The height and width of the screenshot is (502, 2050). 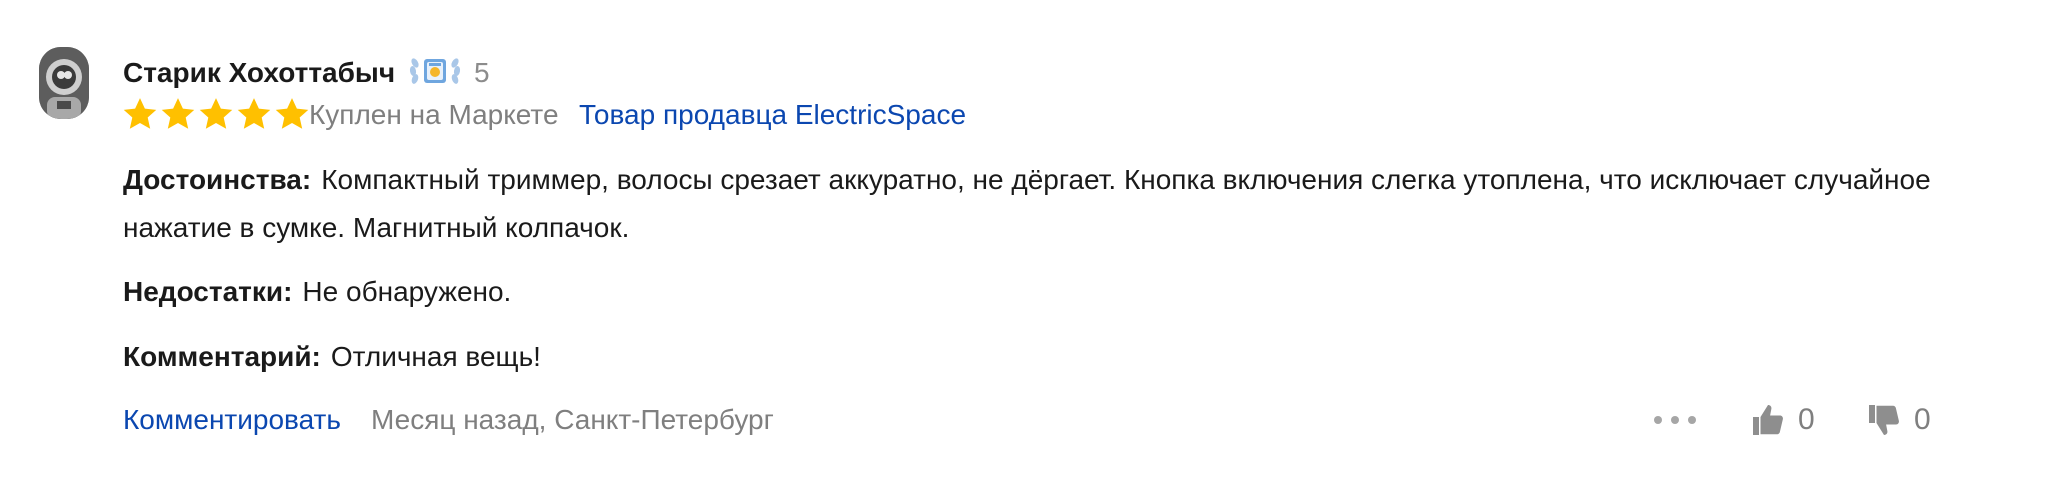 What do you see at coordinates (435, 71) in the screenshot?
I see `rank-badge-icon` at bounding box center [435, 71].